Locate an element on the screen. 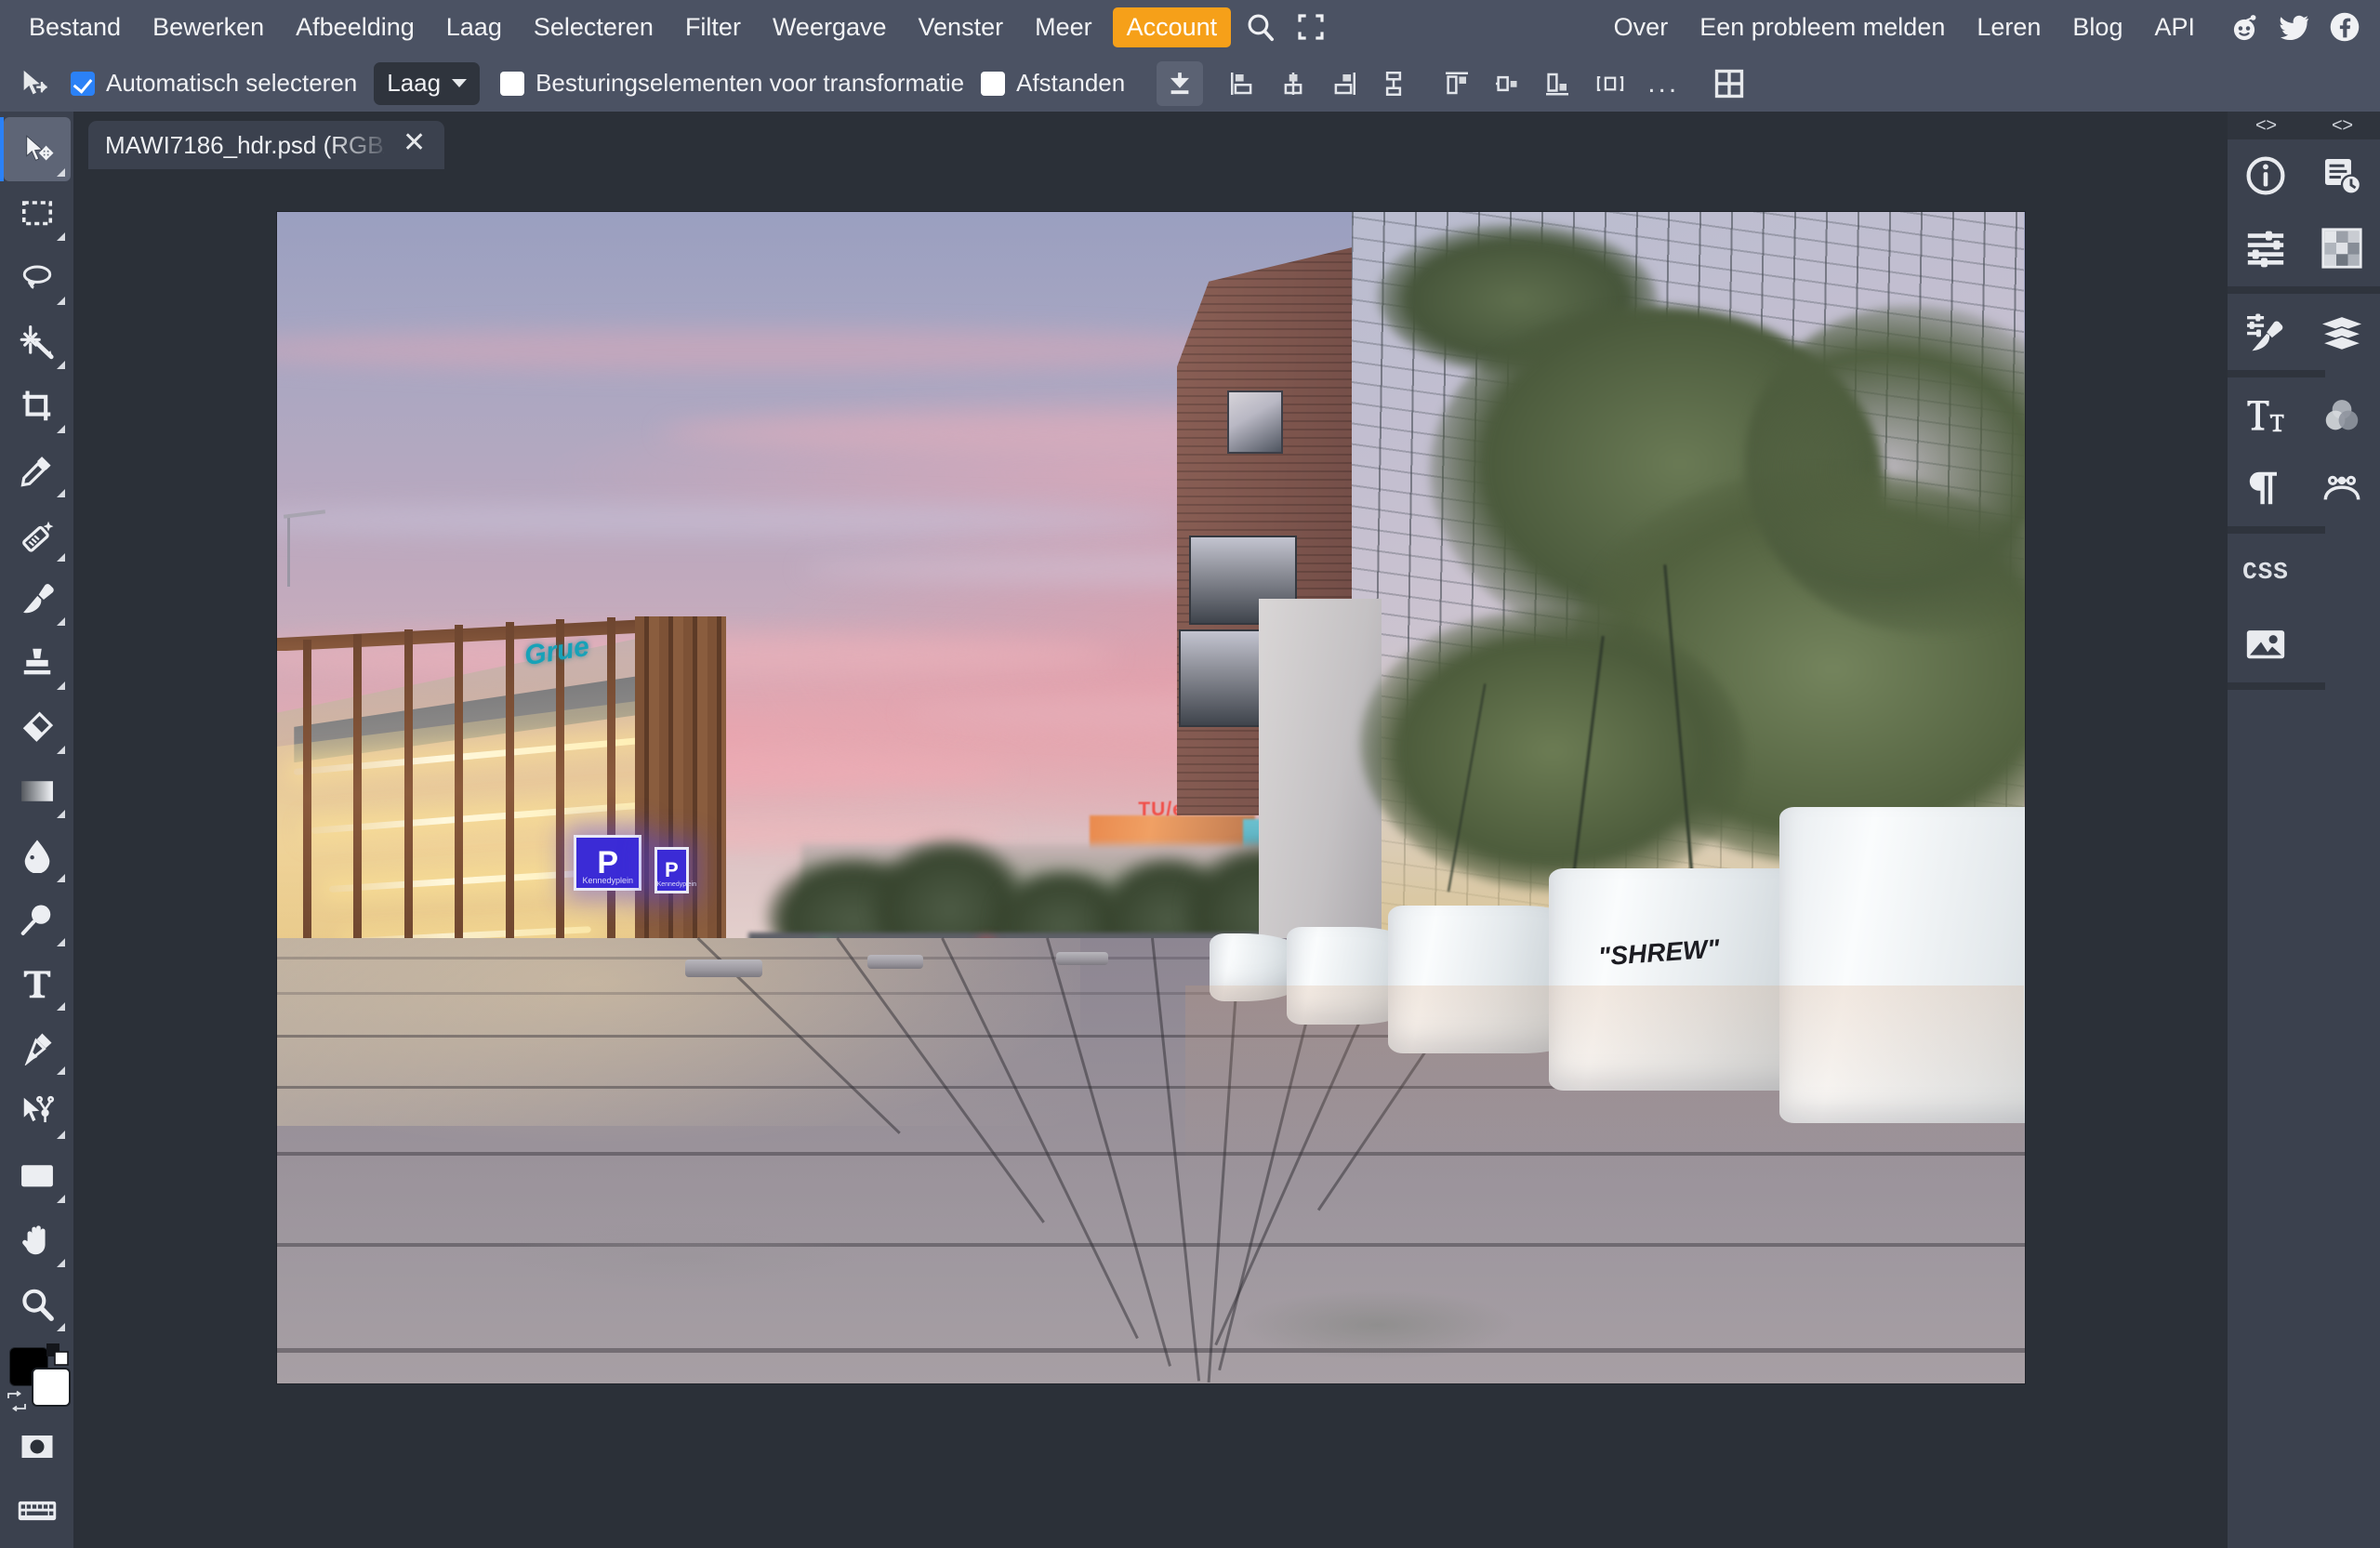 The image size is (2380, 1548). move-tool-icon is located at coordinates (34, 83).